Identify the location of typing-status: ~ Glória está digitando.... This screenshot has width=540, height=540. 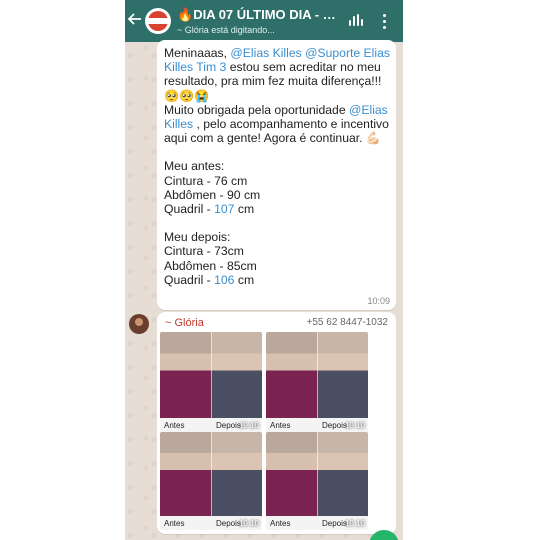
(226, 30).